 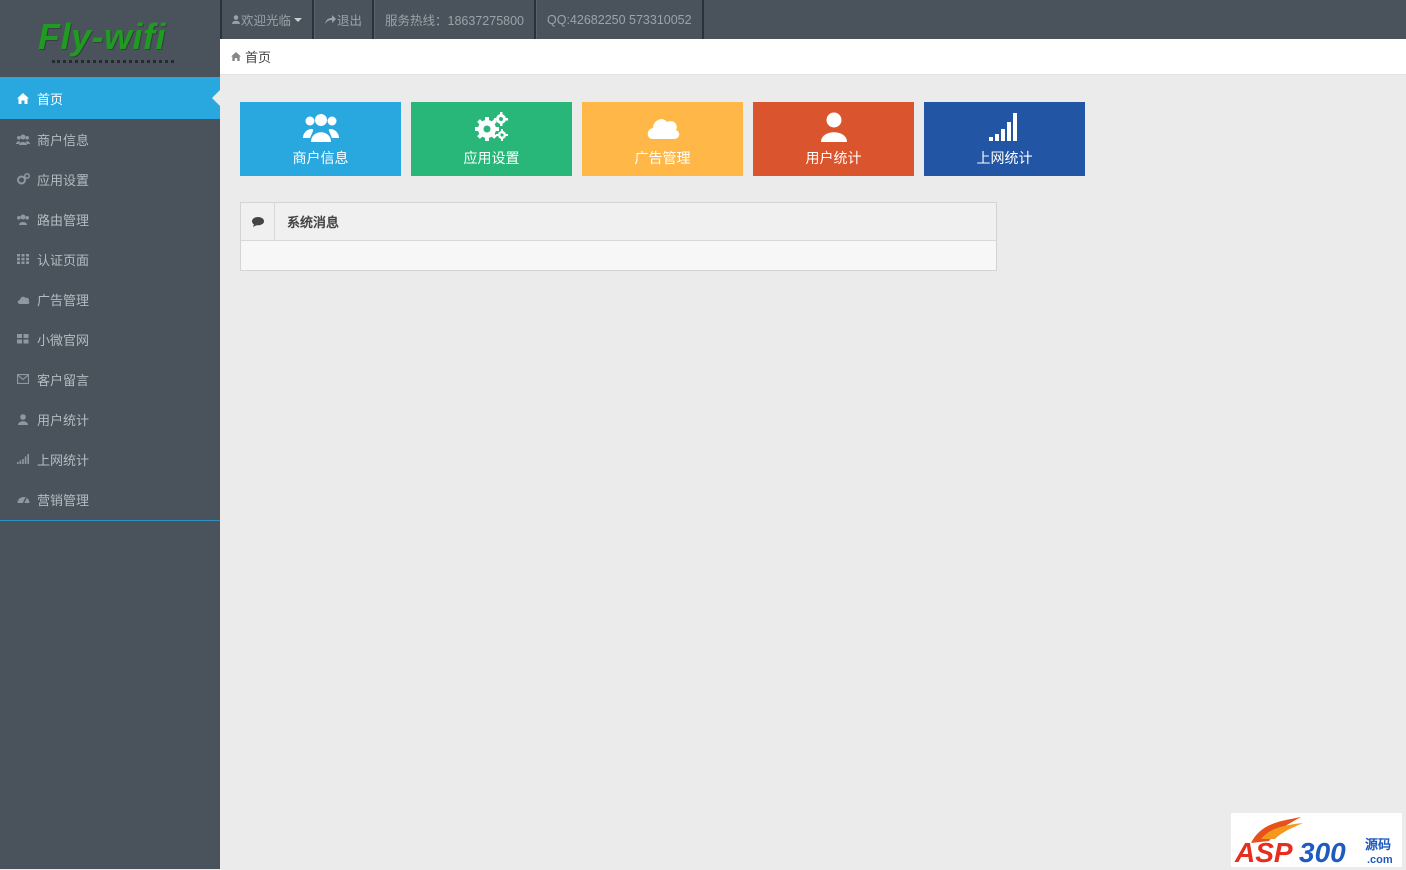 What do you see at coordinates (331, 19) in the screenshot?
I see `share-icon` at bounding box center [331, 19].